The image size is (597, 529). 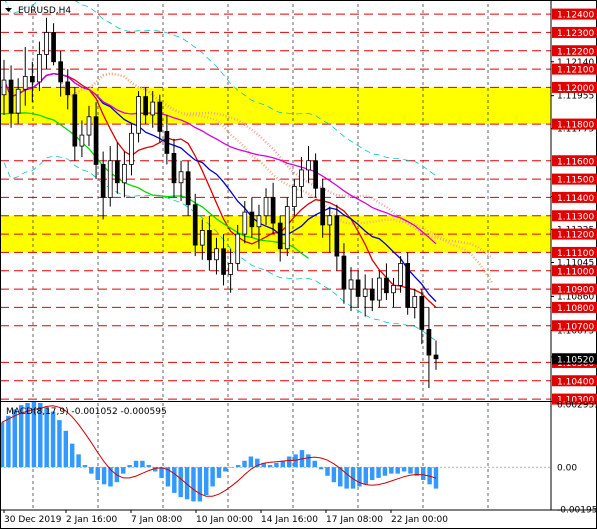 What do you see at coordinates (224, 520) in the screenshot?
I see `time-axis-label: 10 Jan 00:00` at bounding box center [224, 520].